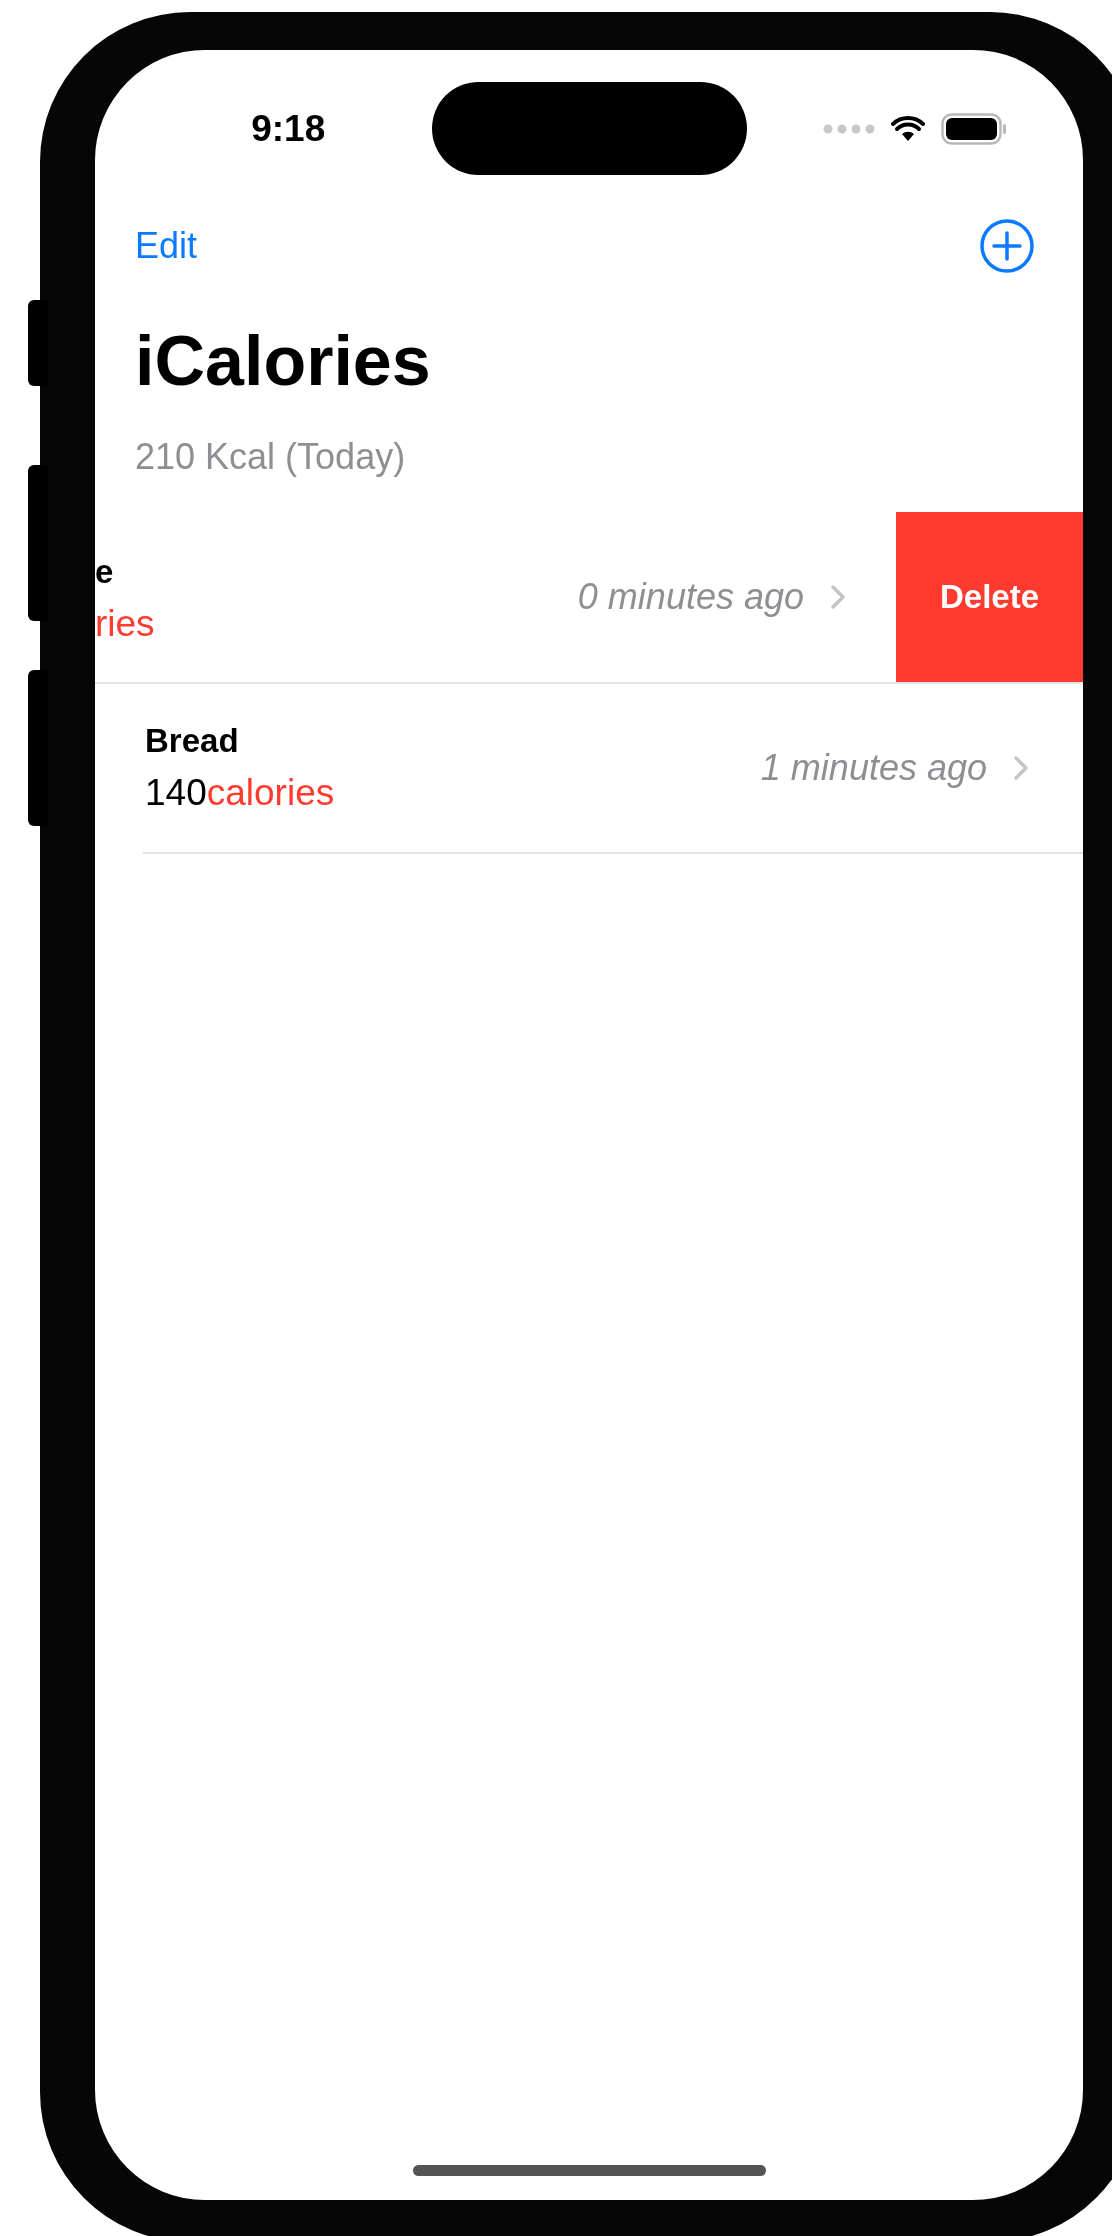  Describe the element at coordinates (873, 768) in the screenshot. I see `time-label: 1 minutes ago` at that location.